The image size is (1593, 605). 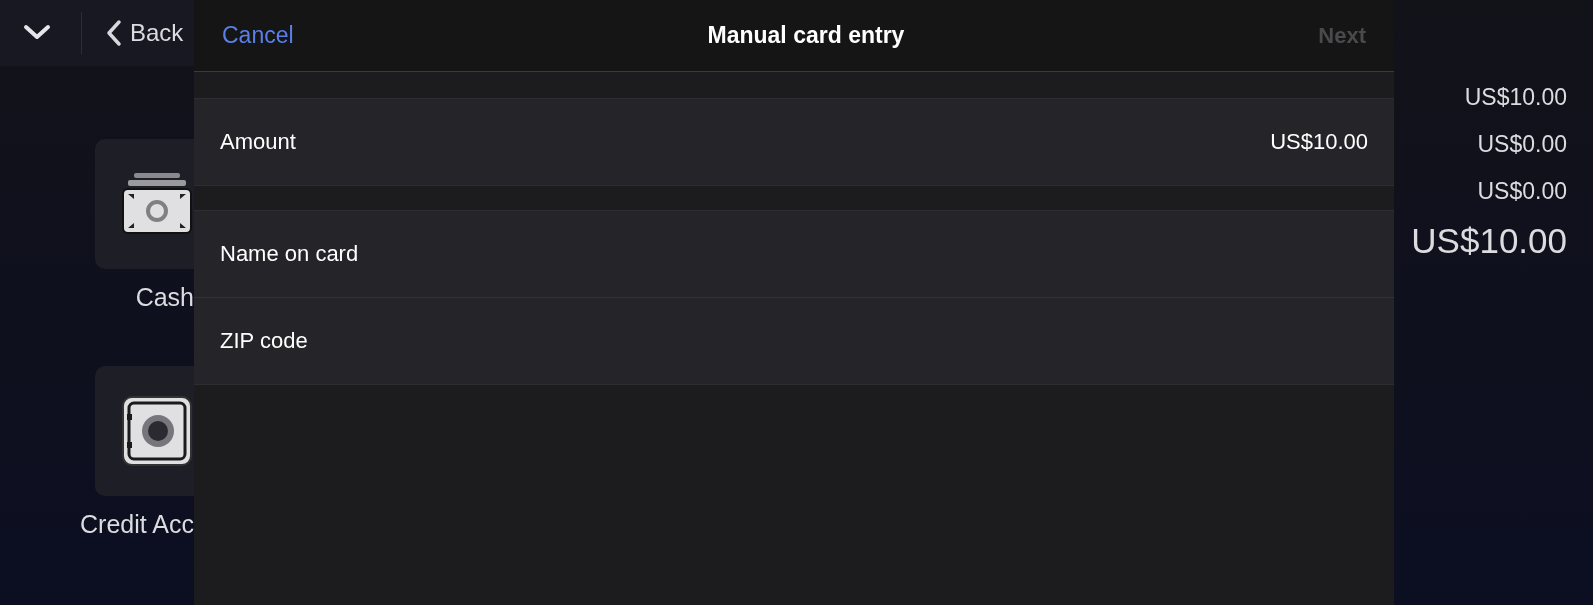 I want to click on safe-icon, so click(x=157, y=431).